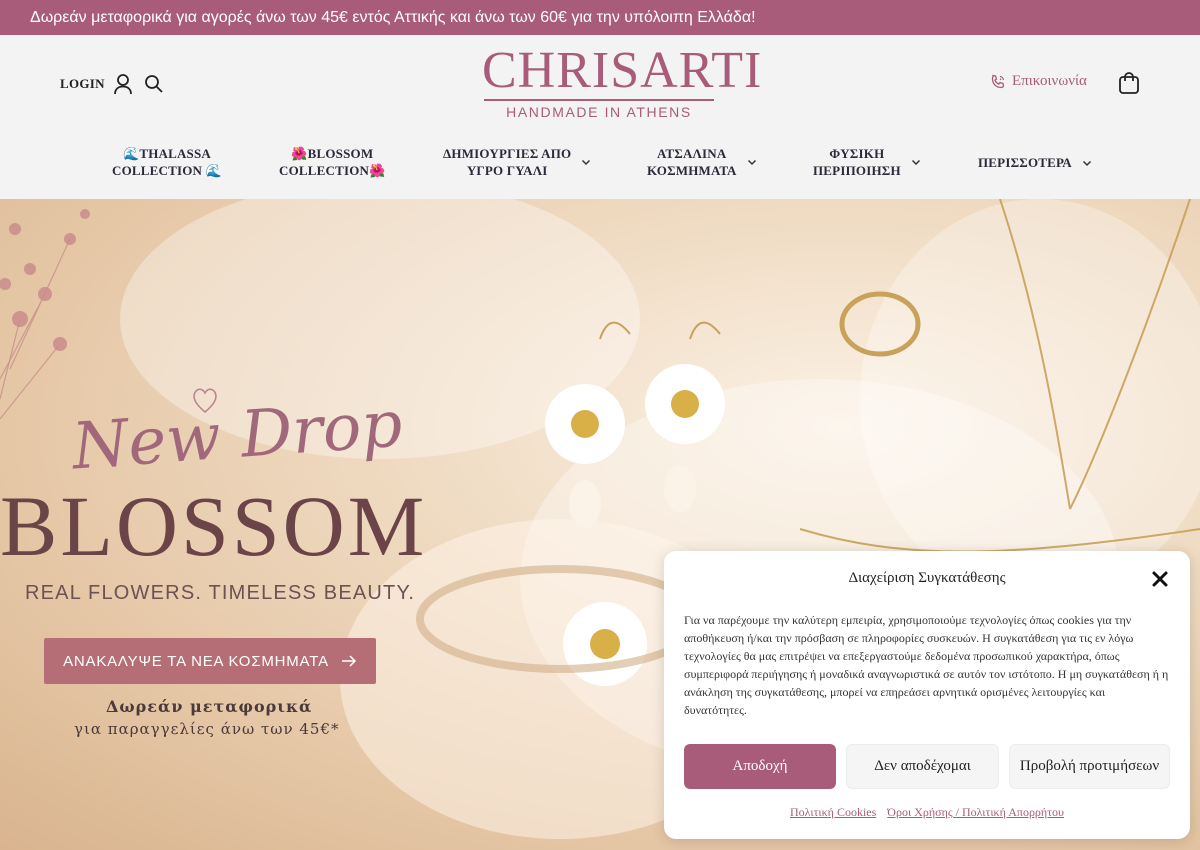 This screenshot has height=850, width=1200. I want to click on nav-item-blossom: 🌺BLOSSOM COLLECTION🌺, so click(332, 162).